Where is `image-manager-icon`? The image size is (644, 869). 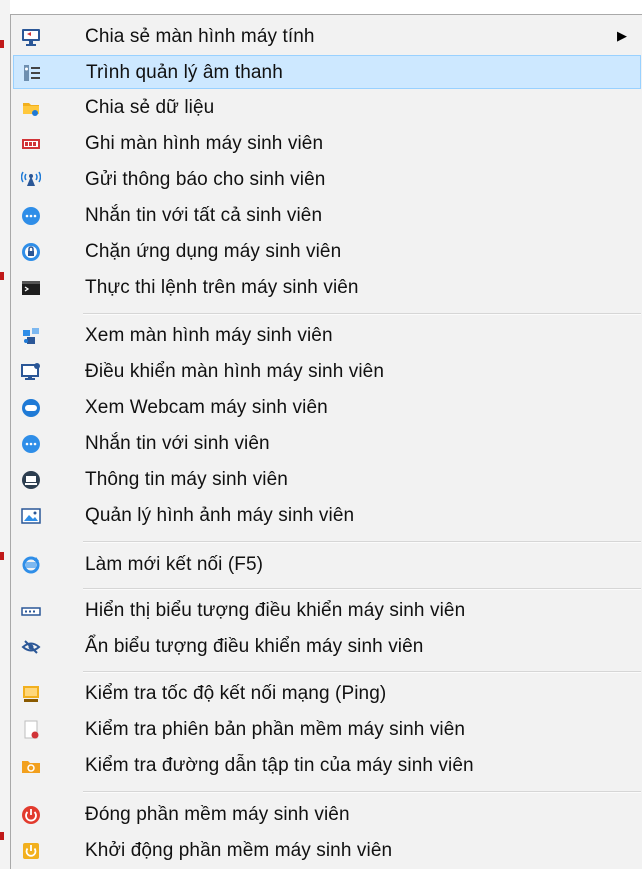
image-manager-icon is located at coordinates (31, 516).